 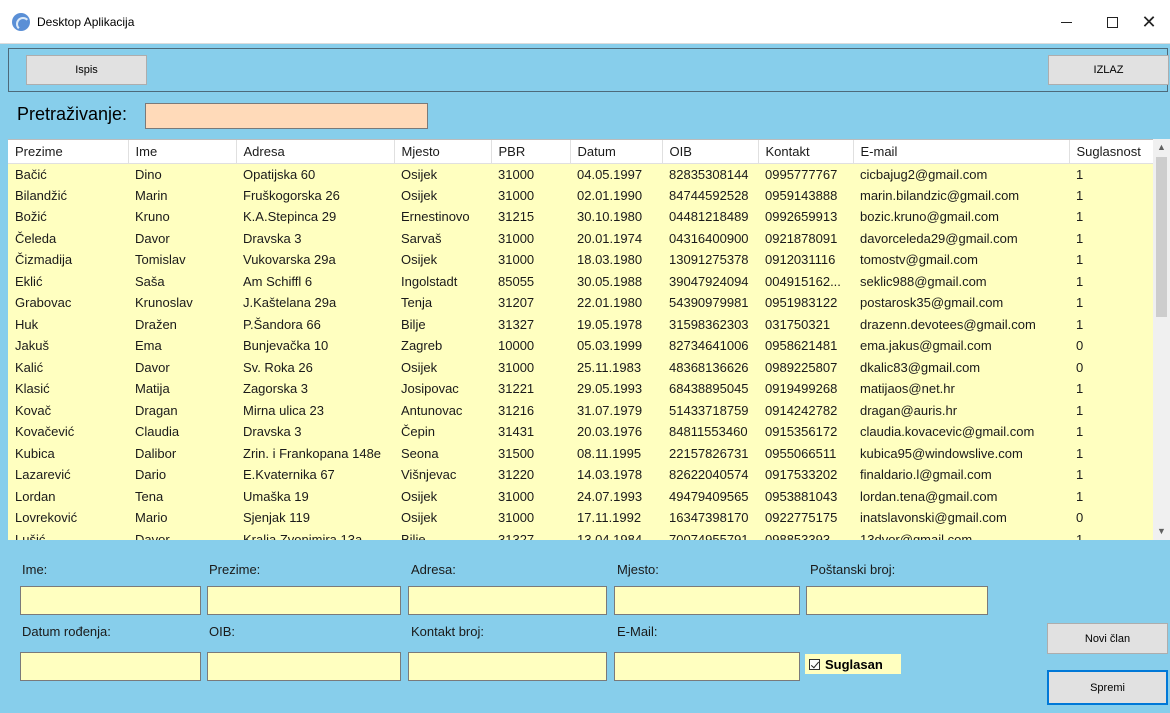 What do you see at coordinates (616, 325) in the screenshot?
I see `table-cell: 19.05.1978` at bounding box center [616, 325].